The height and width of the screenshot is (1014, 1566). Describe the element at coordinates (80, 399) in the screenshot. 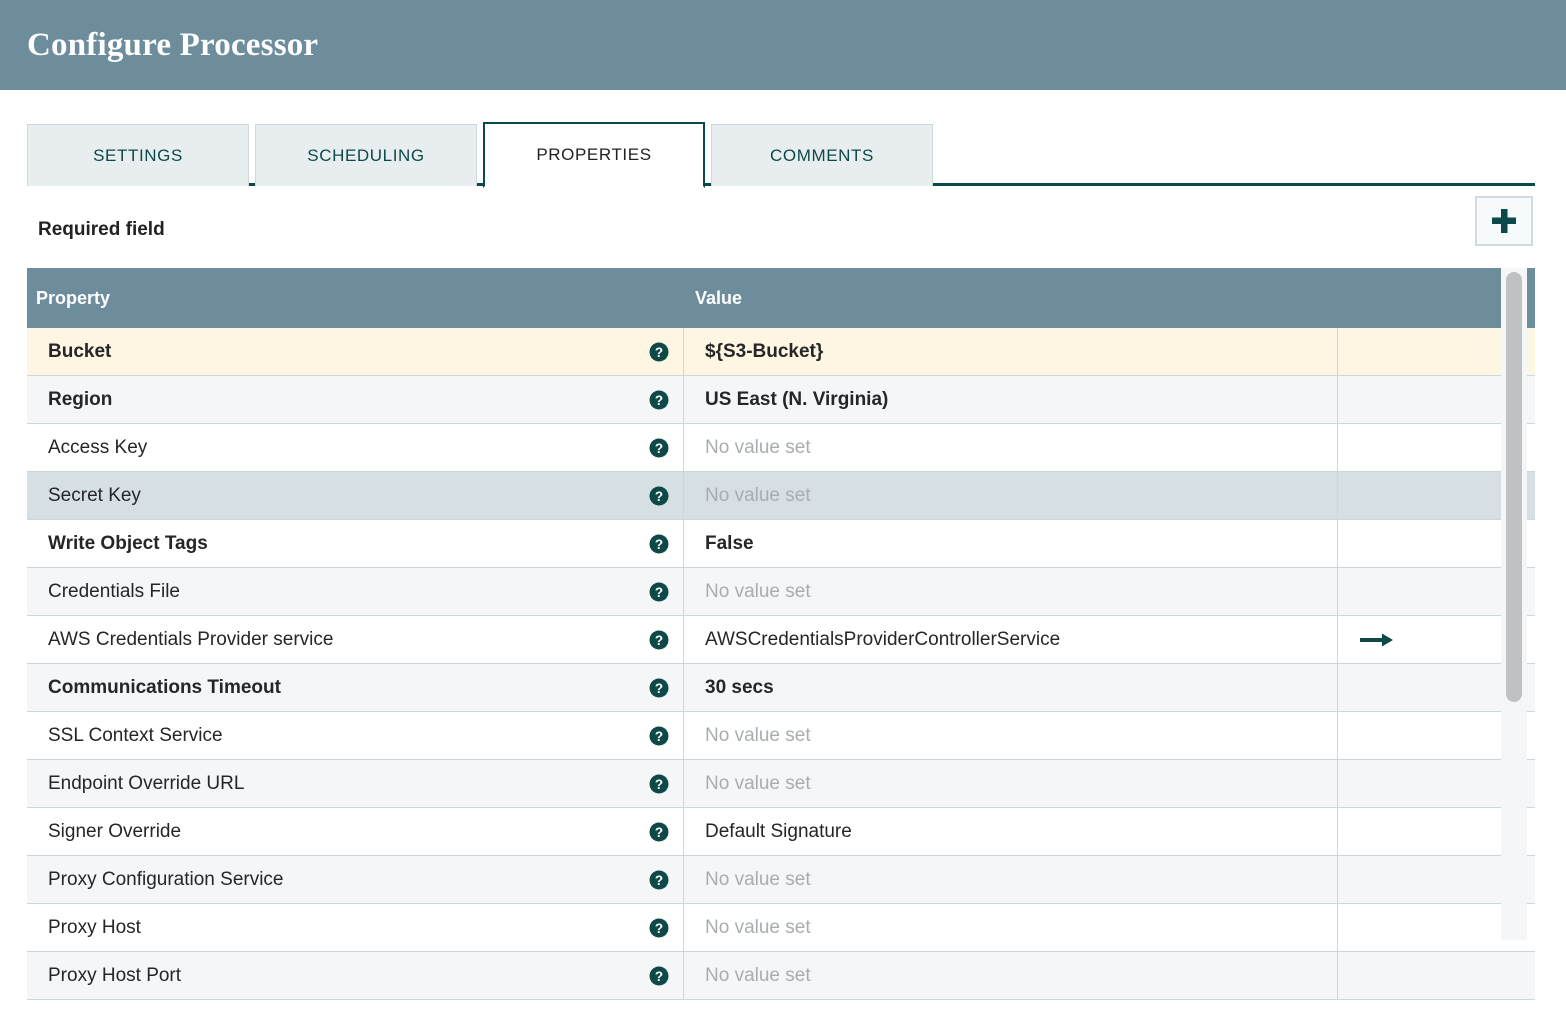

I see `property-name: Region` at that location.